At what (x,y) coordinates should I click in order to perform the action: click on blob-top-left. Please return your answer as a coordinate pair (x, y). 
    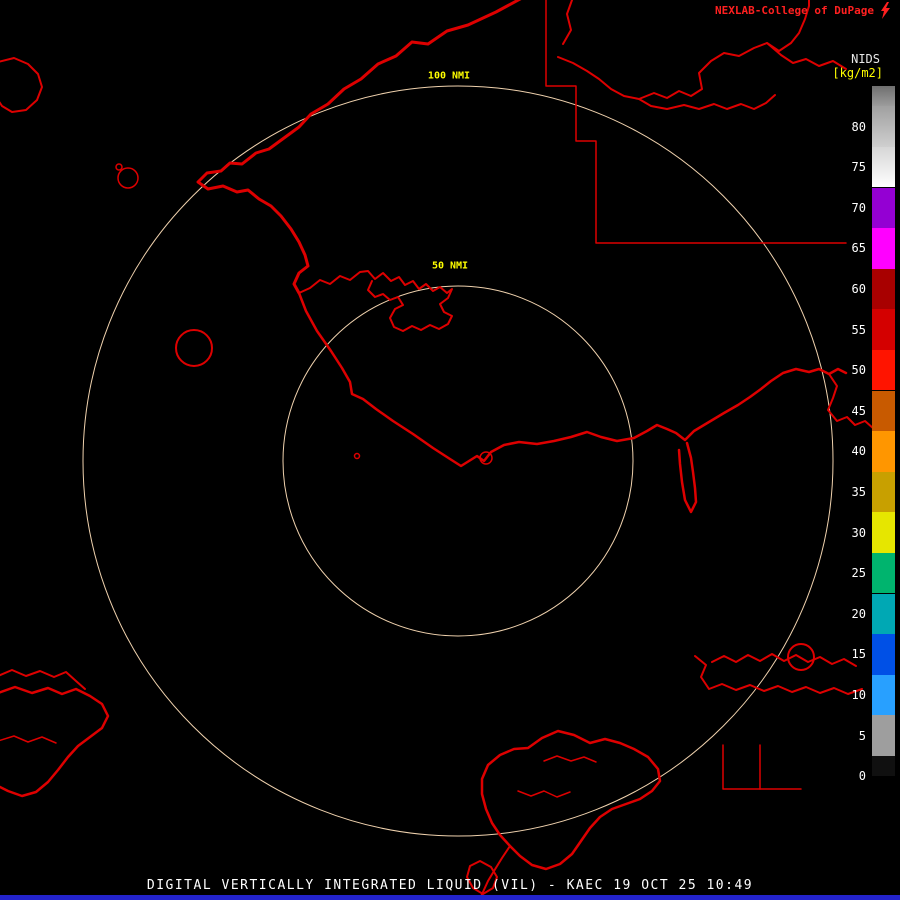
    Looking at the image, I should click on (21, 85).